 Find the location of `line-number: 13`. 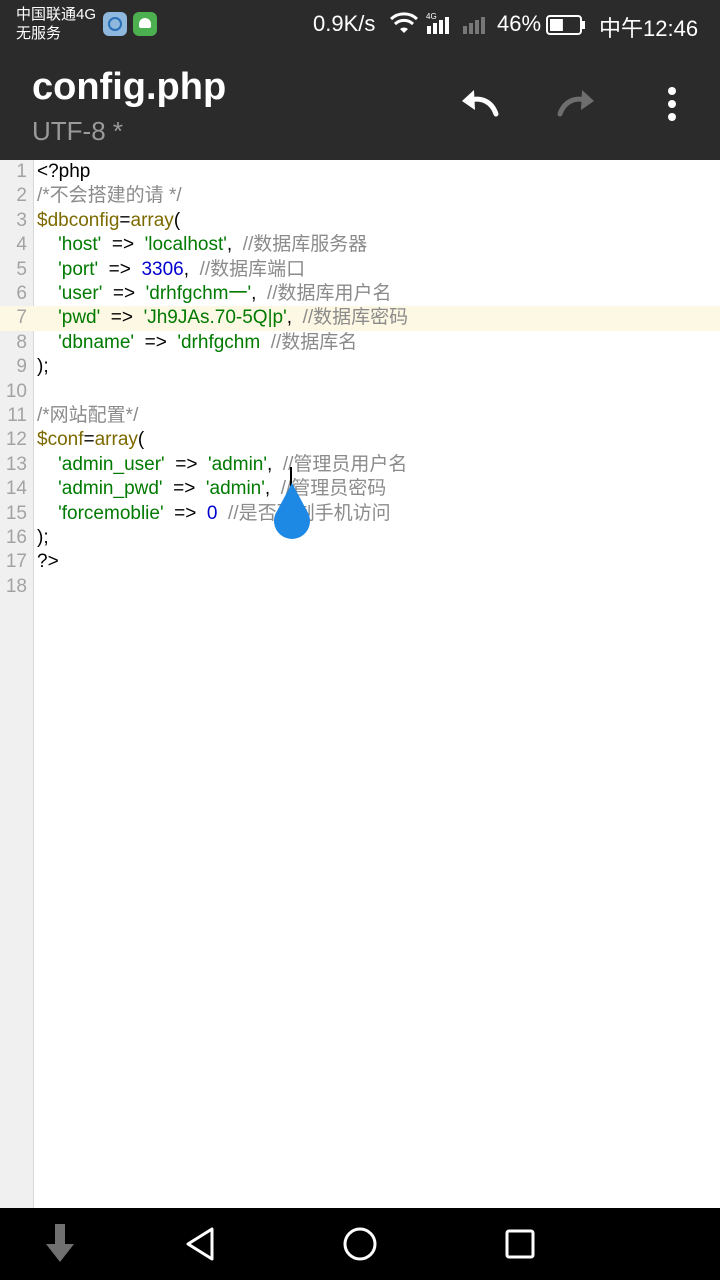

line-number: 13 is located at coordinates (16, 464).